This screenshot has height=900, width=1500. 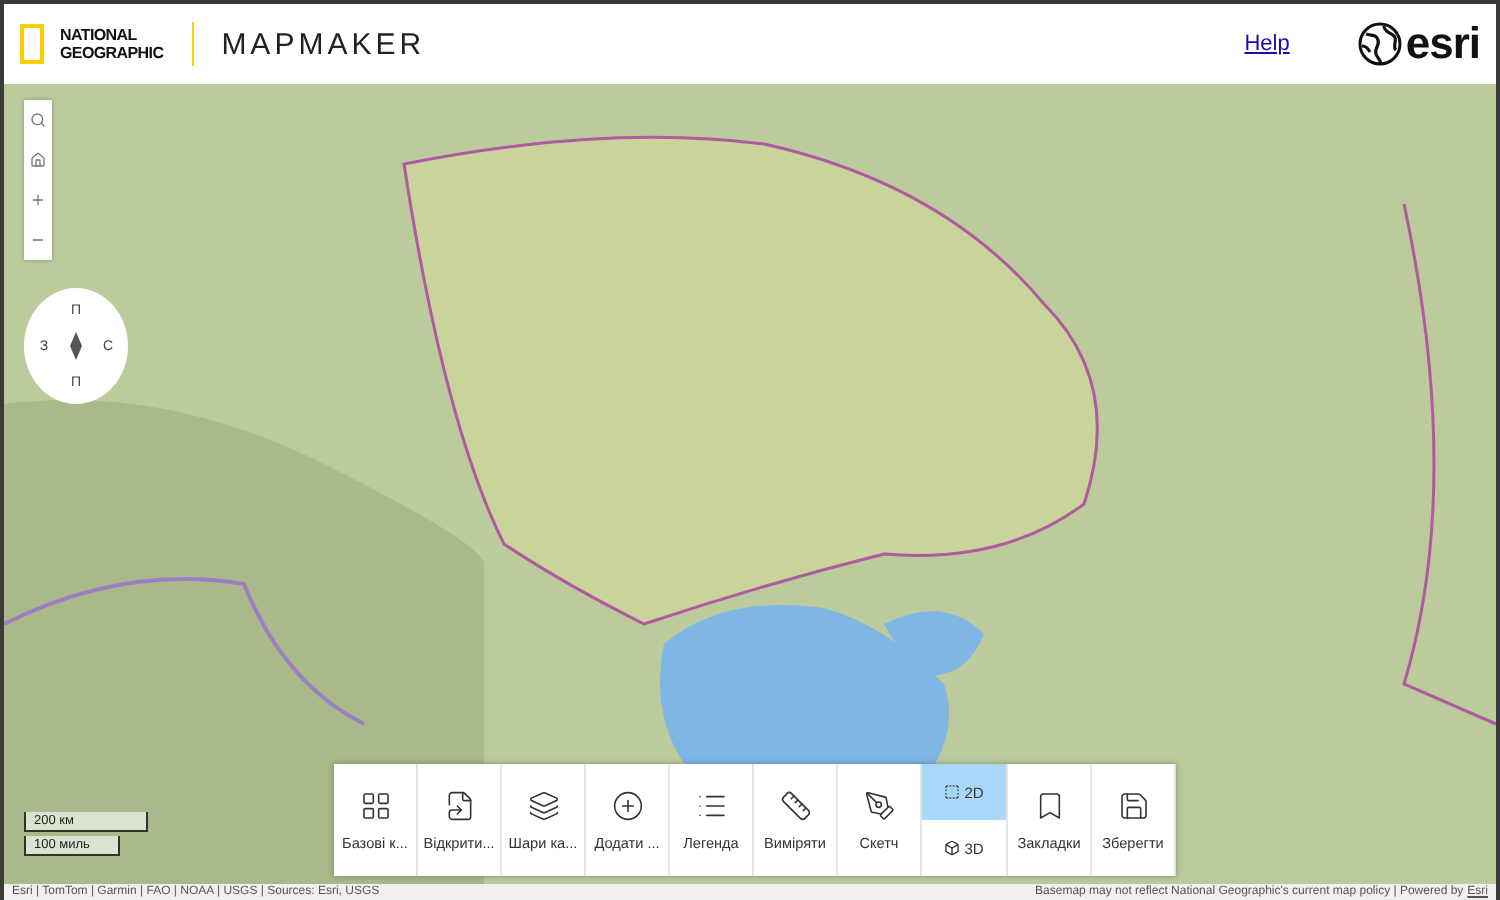 I want to click on logo-frame-icon, so click(x=32, y=44).